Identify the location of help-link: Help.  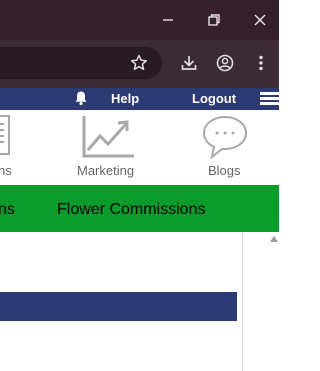
(125, 98).